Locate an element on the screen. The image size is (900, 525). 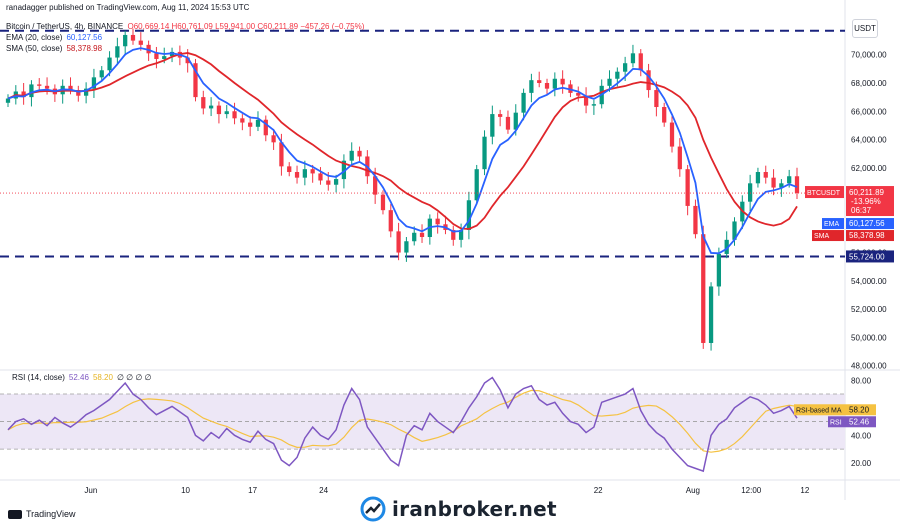
y-tick-label: 48,000.00 is located at coordinates (869, 366).